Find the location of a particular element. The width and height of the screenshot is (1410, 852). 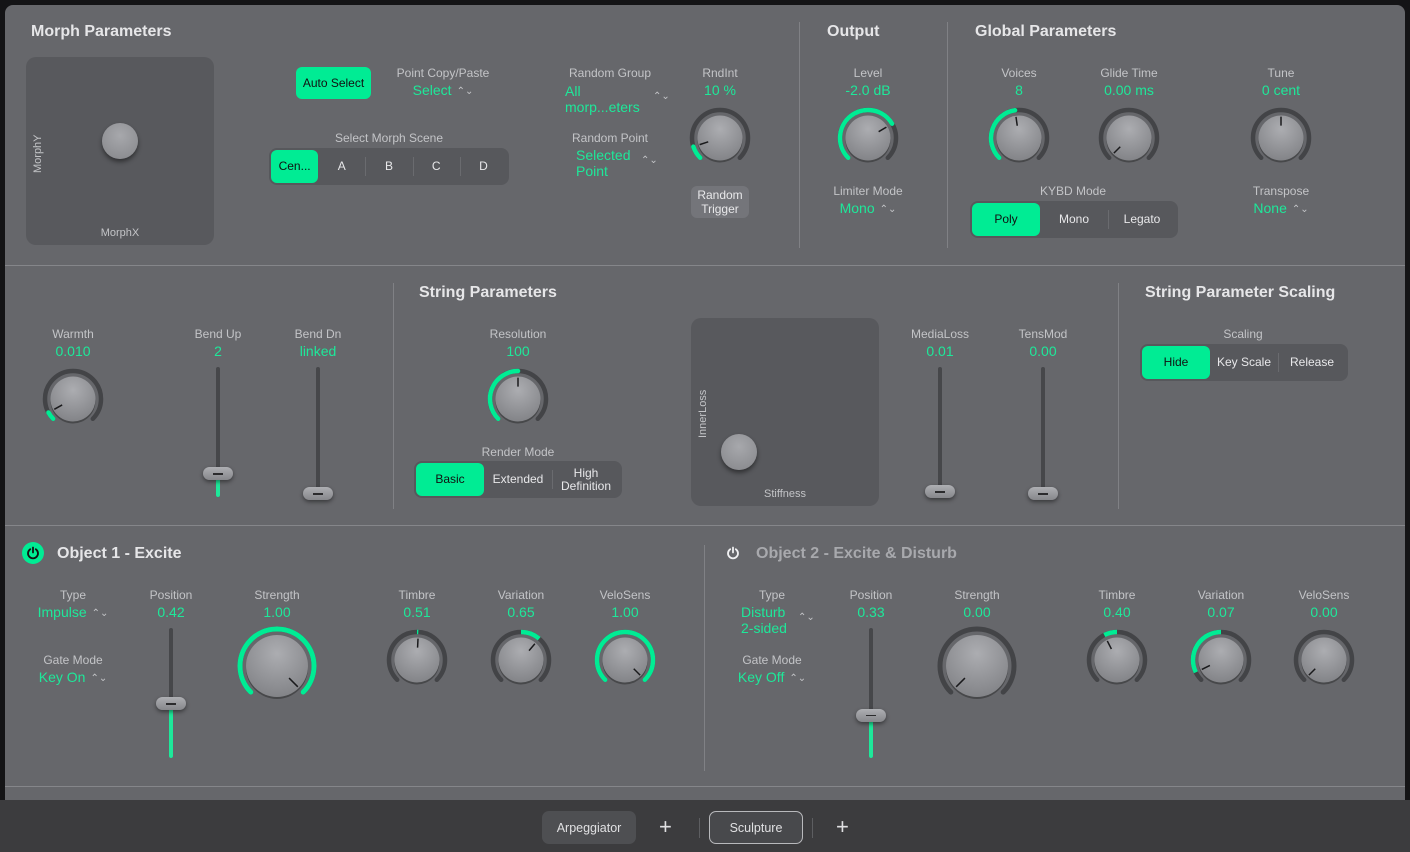

object1-timbre-knob is located at coordinates (417, 660).